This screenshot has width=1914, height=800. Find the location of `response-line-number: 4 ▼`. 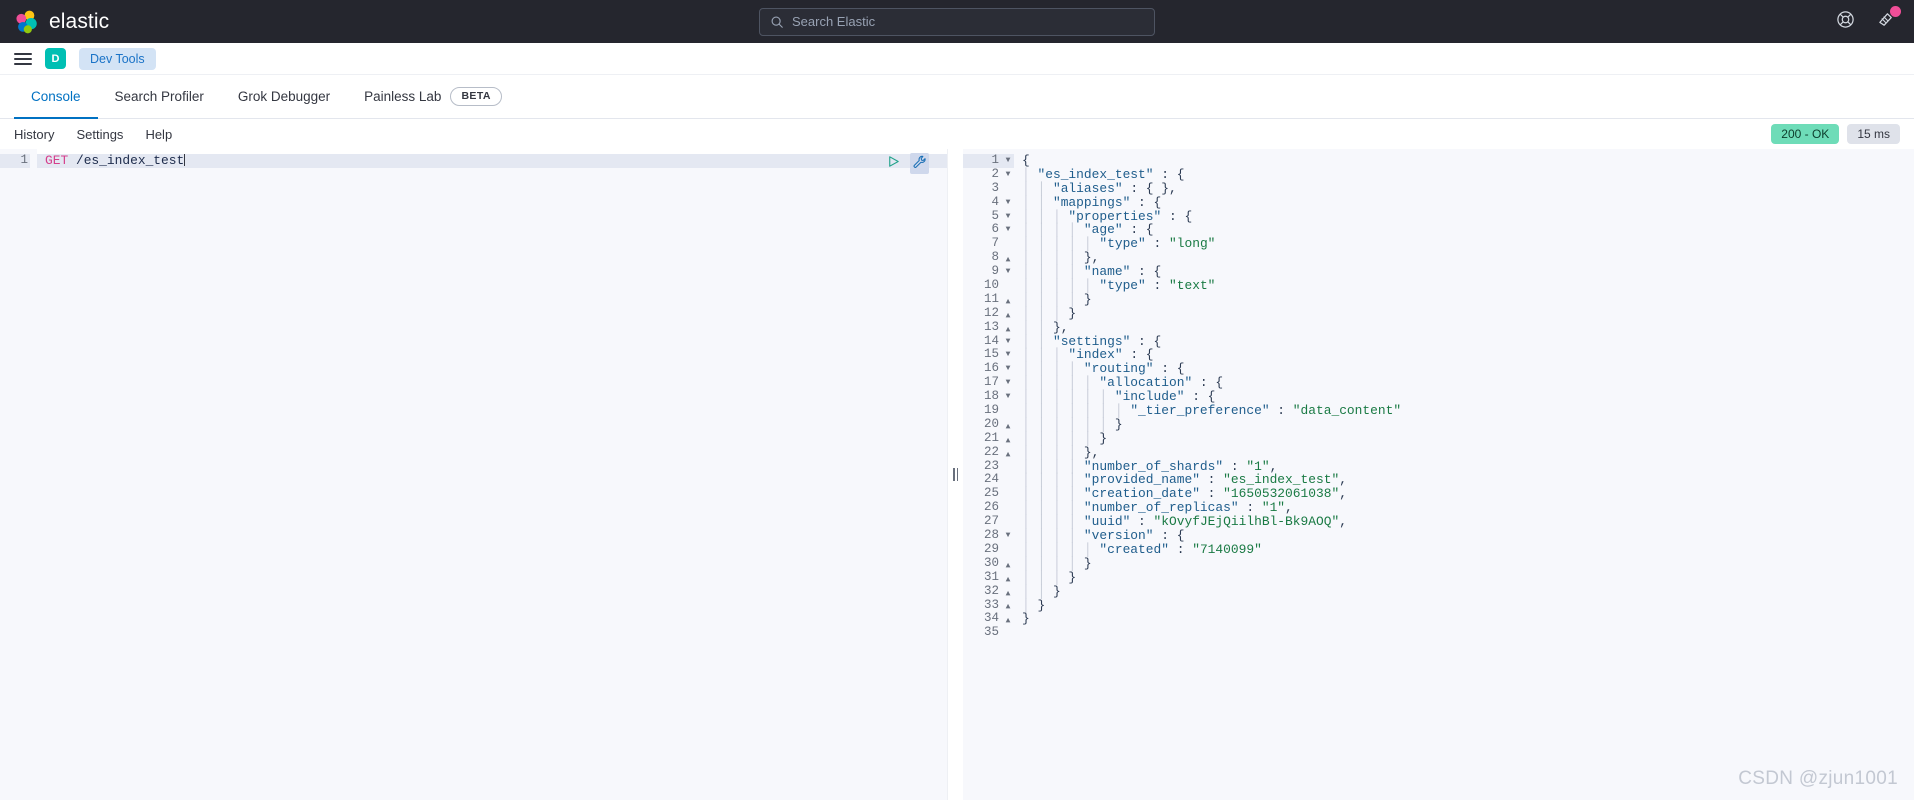

response-line-number: 4 ▼ is located at coordinates (1001, 201).